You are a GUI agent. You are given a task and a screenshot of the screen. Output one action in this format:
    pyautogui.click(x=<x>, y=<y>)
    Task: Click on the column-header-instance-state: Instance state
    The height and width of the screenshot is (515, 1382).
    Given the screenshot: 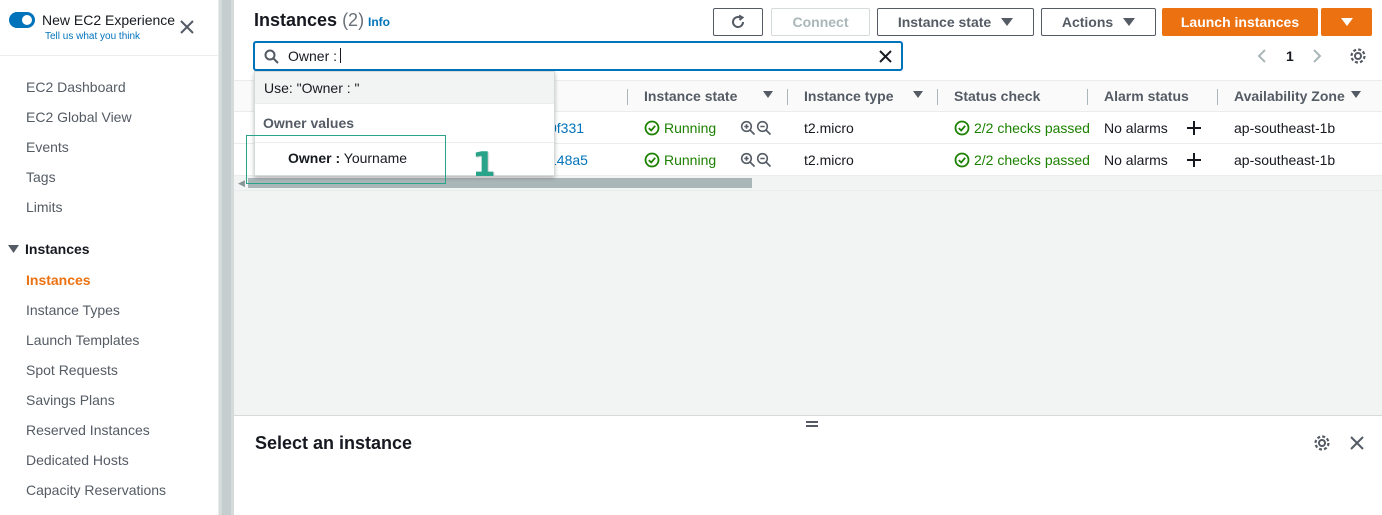 What is the action you would take?
    pyautogui.click(x=690, y=96)
    